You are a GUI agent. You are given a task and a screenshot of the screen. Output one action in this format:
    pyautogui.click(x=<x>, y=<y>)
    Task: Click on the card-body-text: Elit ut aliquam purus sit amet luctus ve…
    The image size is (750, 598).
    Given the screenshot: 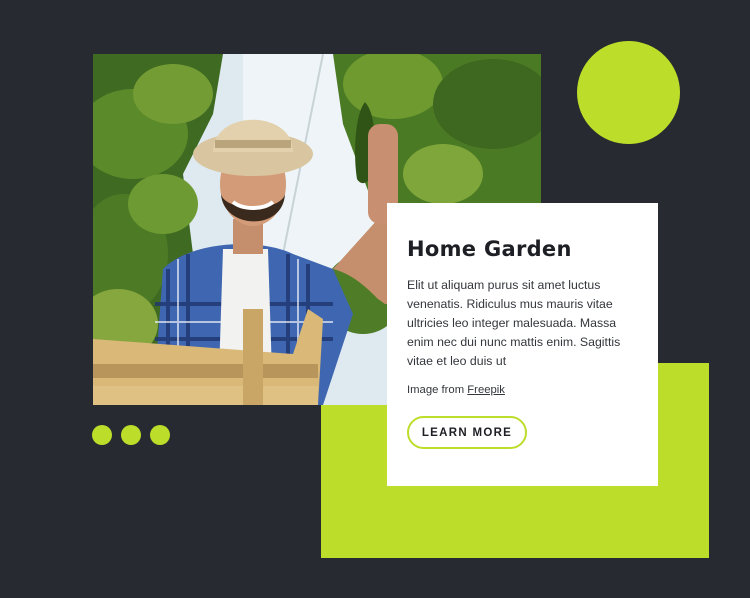 What is the action you would take?
    pyautogui.click(x=514, y=323)
    